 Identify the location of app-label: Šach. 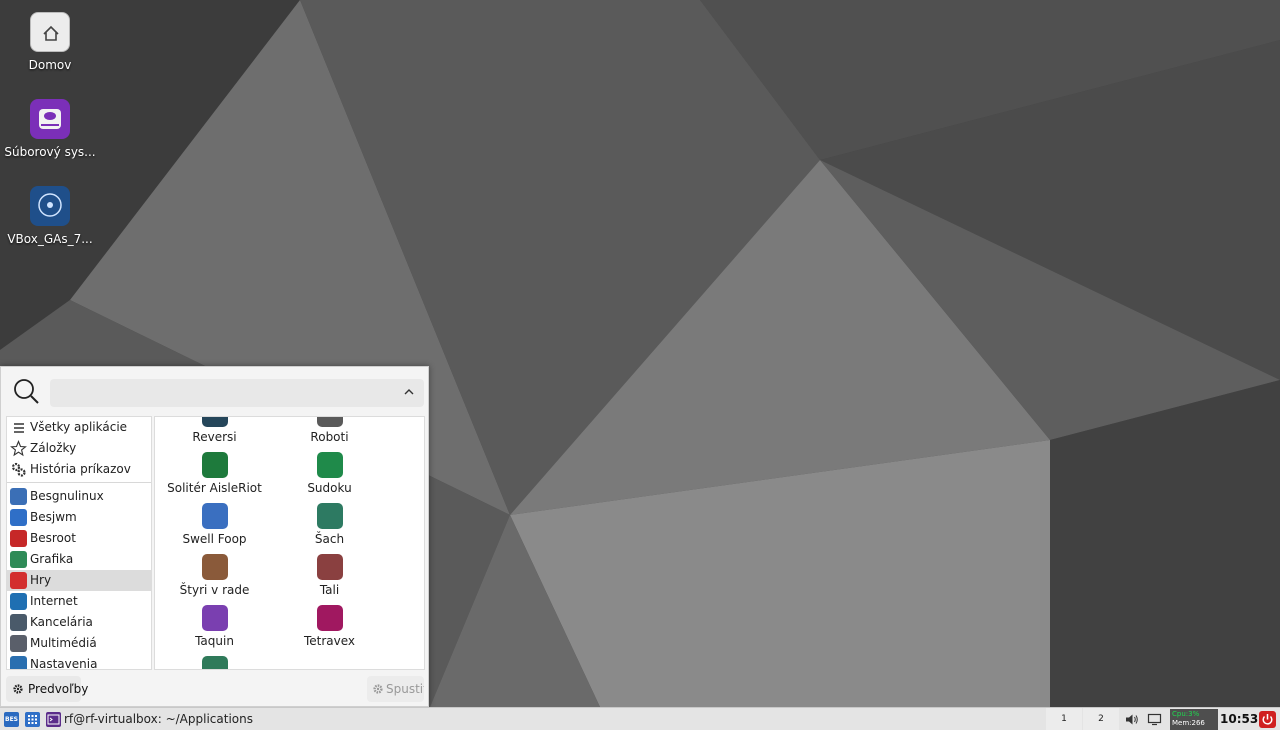
(329, 539).